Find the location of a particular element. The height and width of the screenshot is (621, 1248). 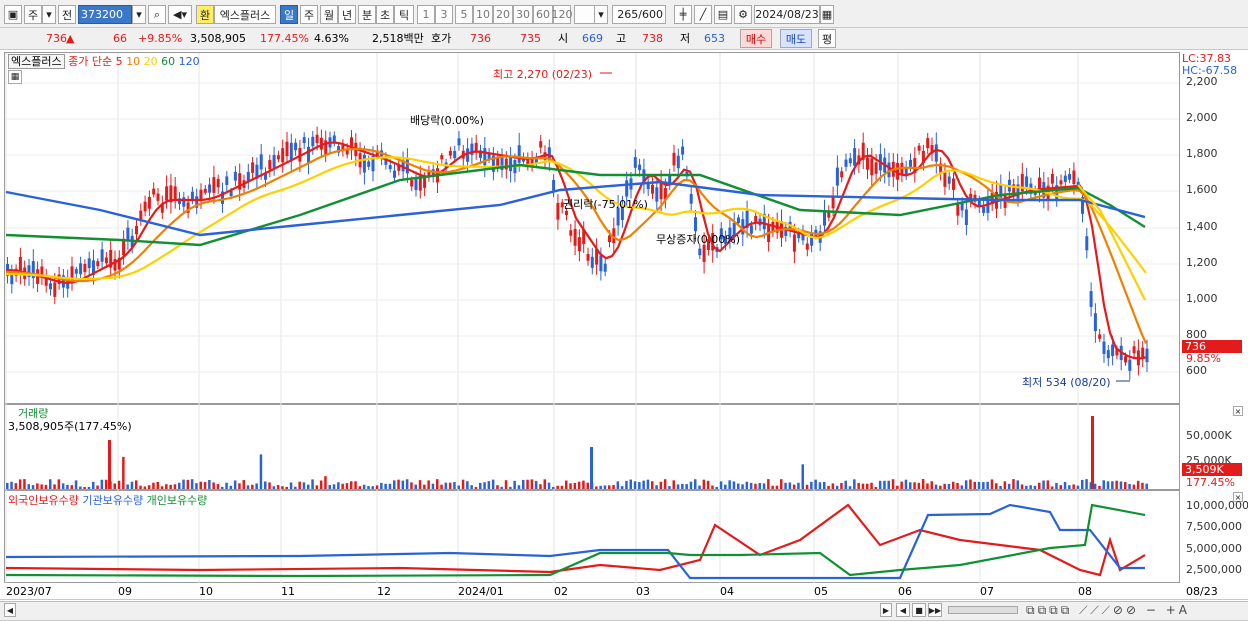

zoom-slider is located at coordinates (983, 610).